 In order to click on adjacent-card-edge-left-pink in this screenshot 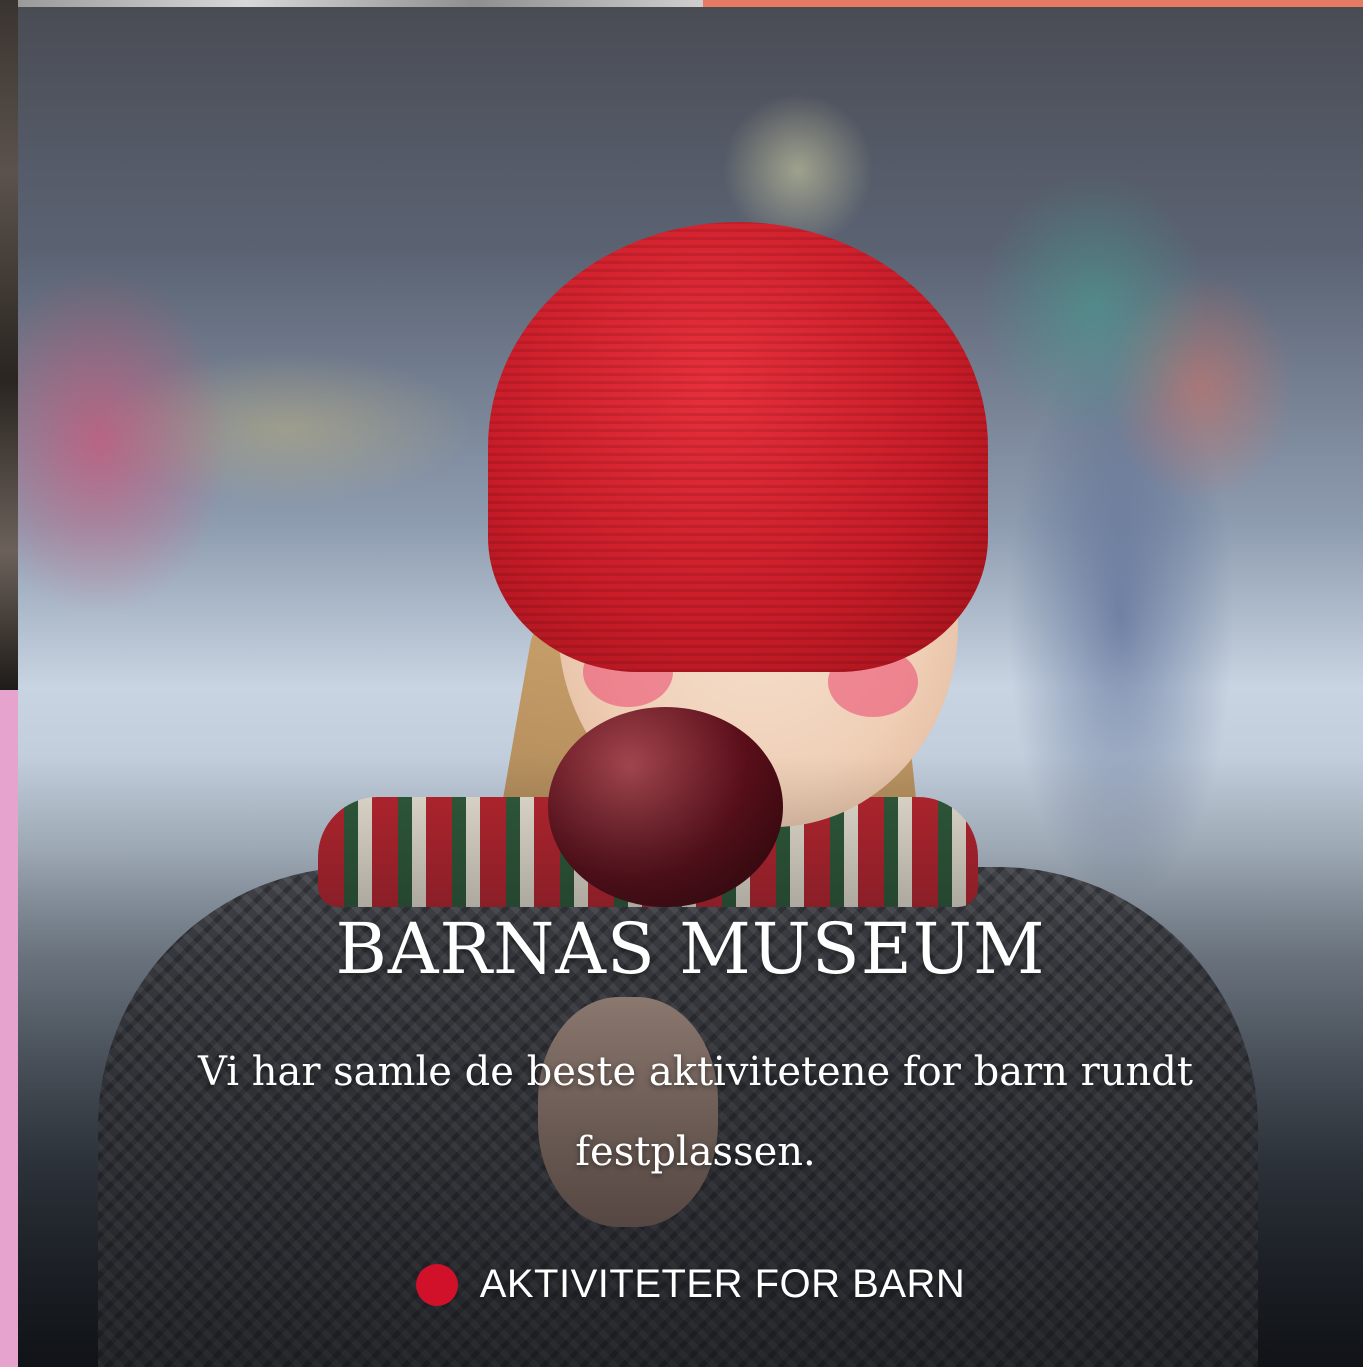, I will do `click(9, 1028)`.